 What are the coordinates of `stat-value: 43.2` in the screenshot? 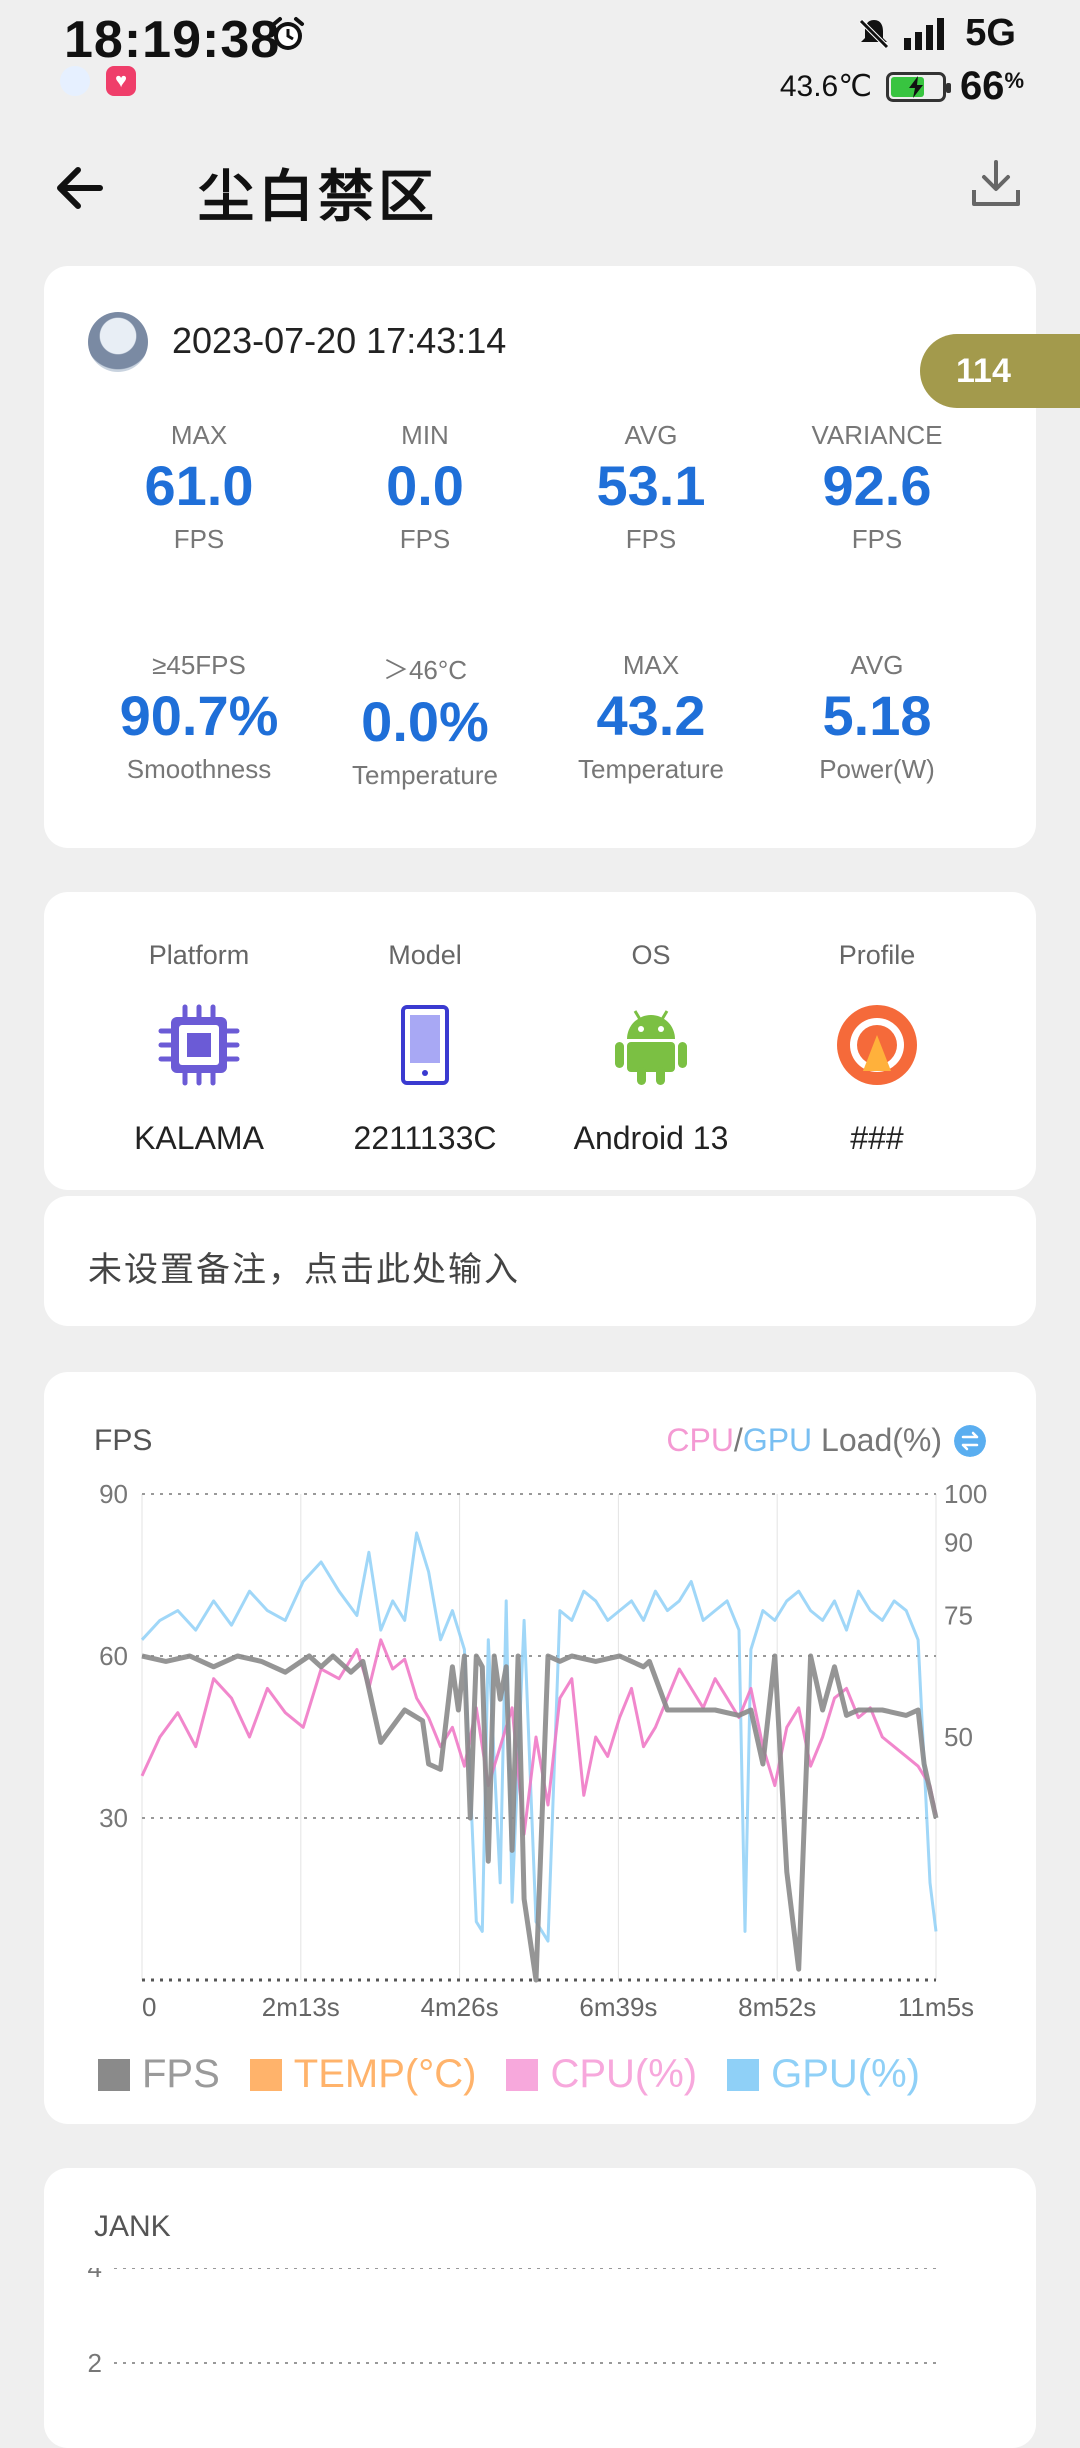 It's located at (651, 715).